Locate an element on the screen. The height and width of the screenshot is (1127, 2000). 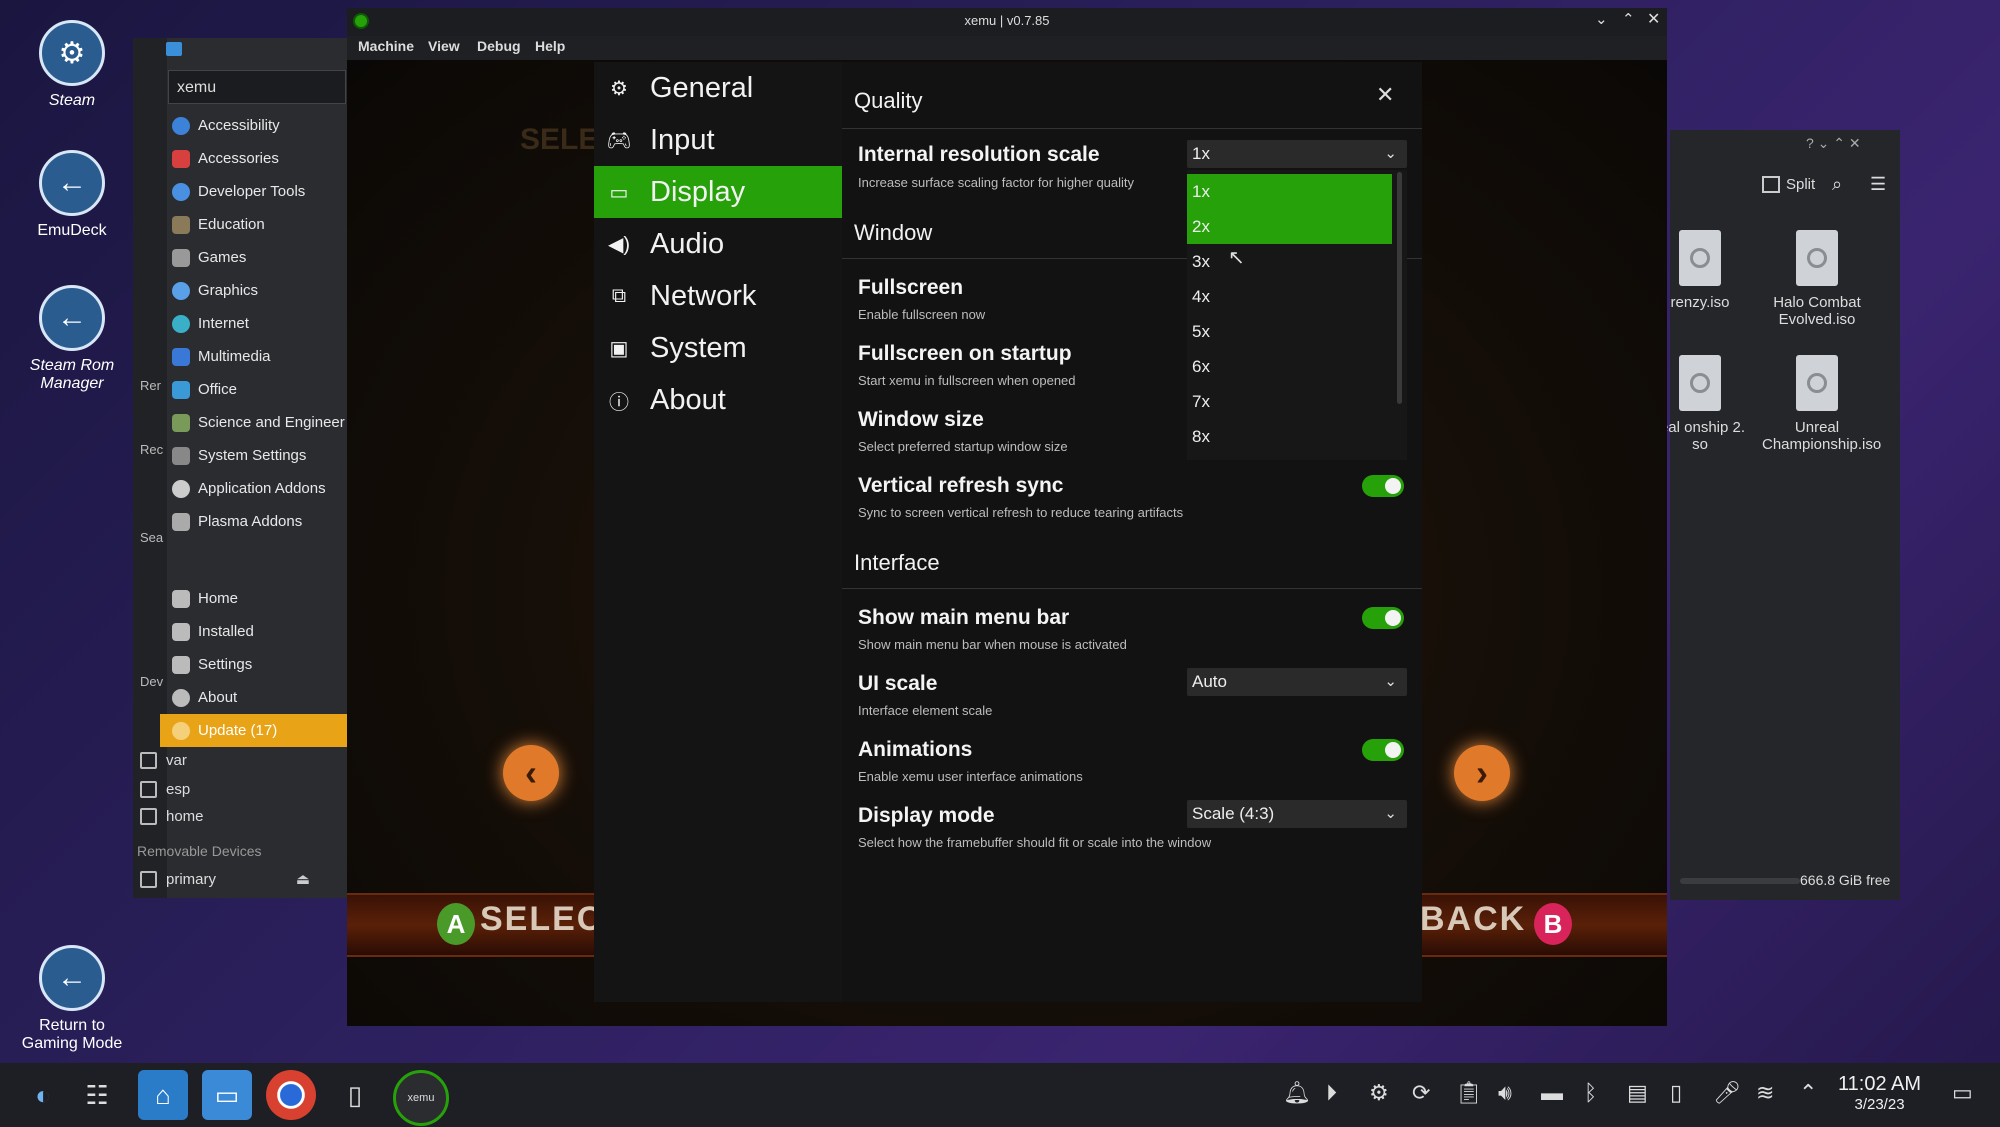
place-var: var is located at coordinates (235, 760).